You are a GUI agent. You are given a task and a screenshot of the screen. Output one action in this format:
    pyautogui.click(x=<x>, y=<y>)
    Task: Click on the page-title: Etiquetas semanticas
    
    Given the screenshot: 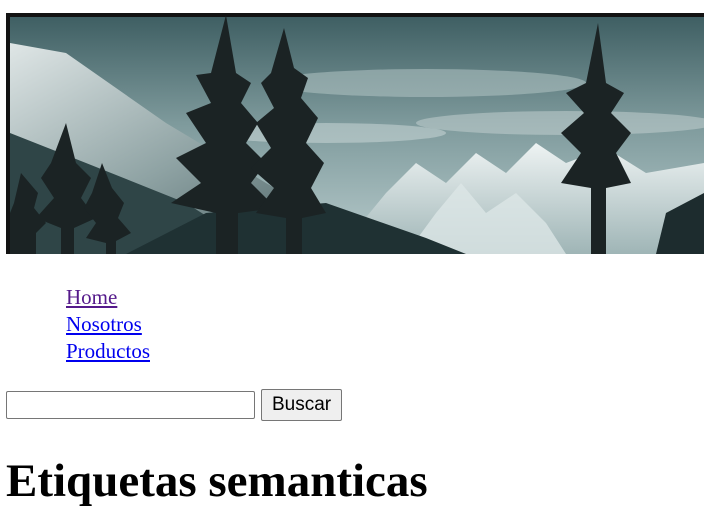 What is the action you would take?
    pyautogui.click(x=217, y=481)
    